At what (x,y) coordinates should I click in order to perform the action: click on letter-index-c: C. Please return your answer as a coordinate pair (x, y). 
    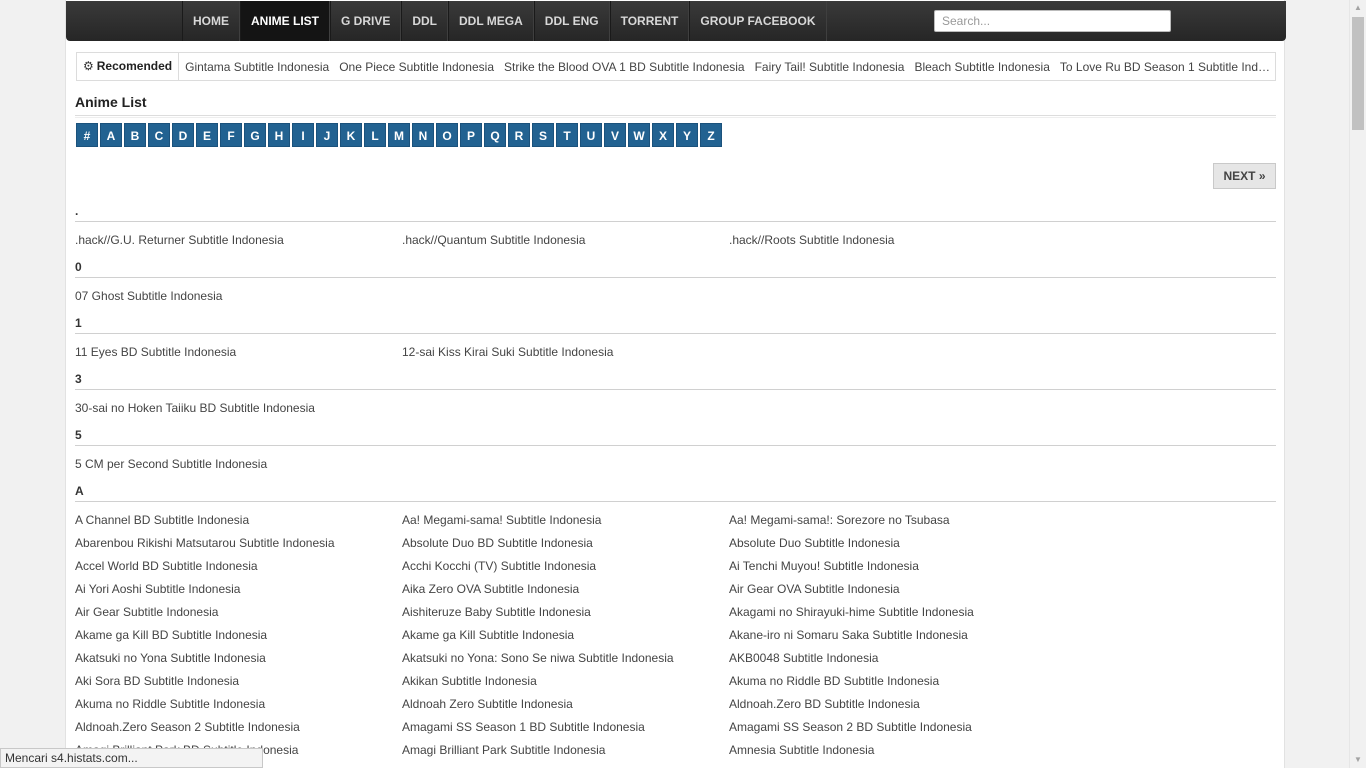
    Looking at the image, I should click on (159, 135).